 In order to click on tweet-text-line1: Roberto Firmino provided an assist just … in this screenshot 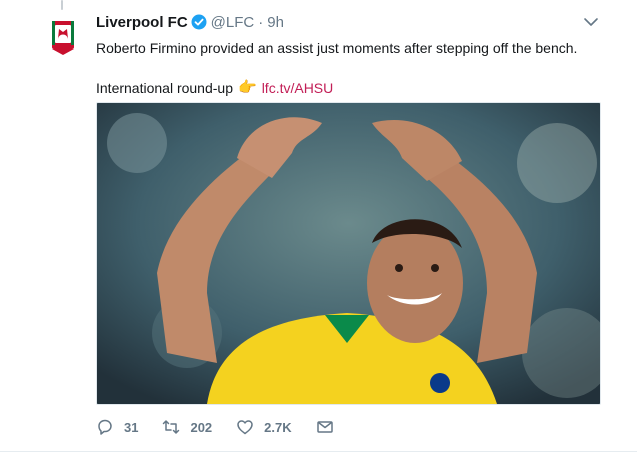, I will do `click(337, 48)`.